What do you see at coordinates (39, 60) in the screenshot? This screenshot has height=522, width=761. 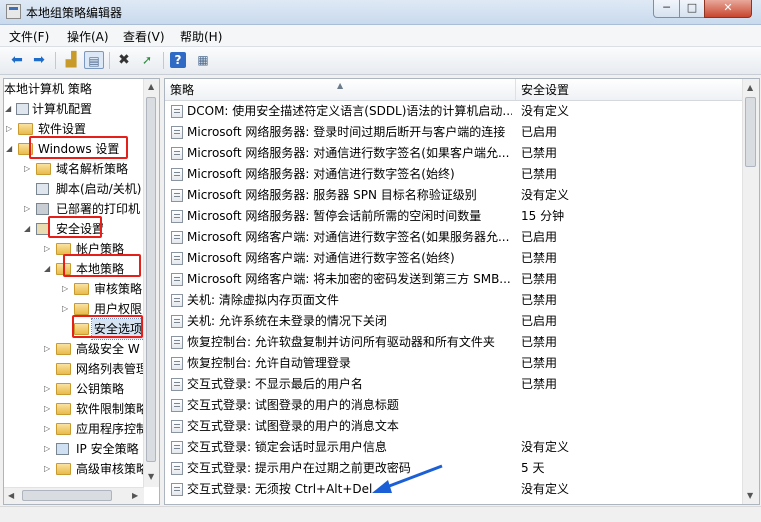 I see `forward-arrow-icon: ➡` at bounding box center [39, 60].